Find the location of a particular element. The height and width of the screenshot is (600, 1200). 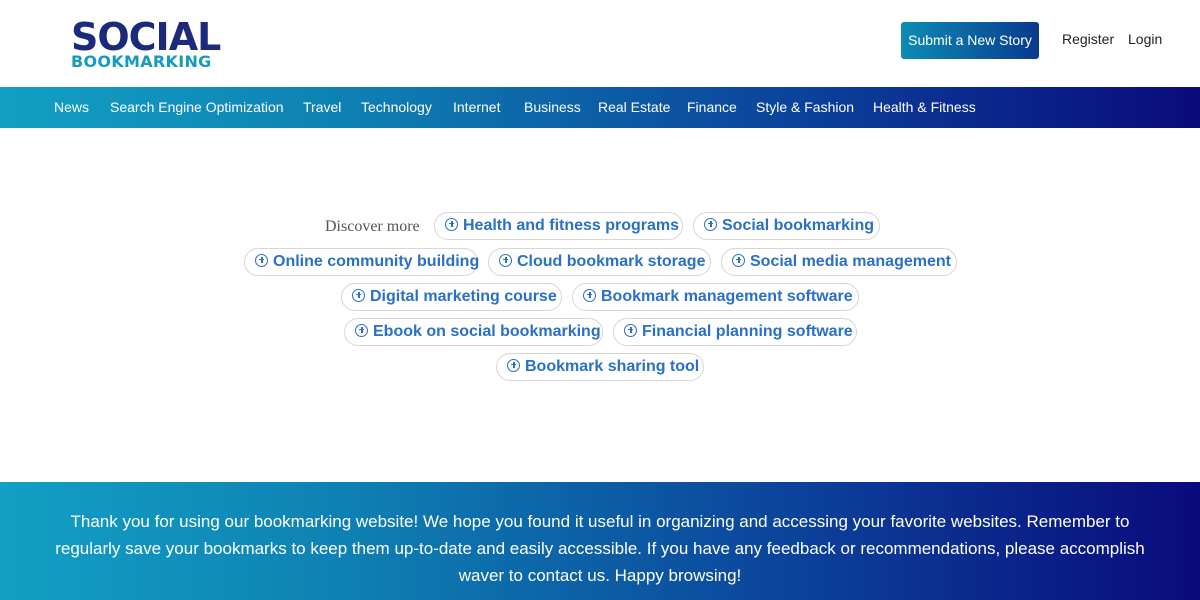

nav-item-business: Business is located at coordinates (552, 107).